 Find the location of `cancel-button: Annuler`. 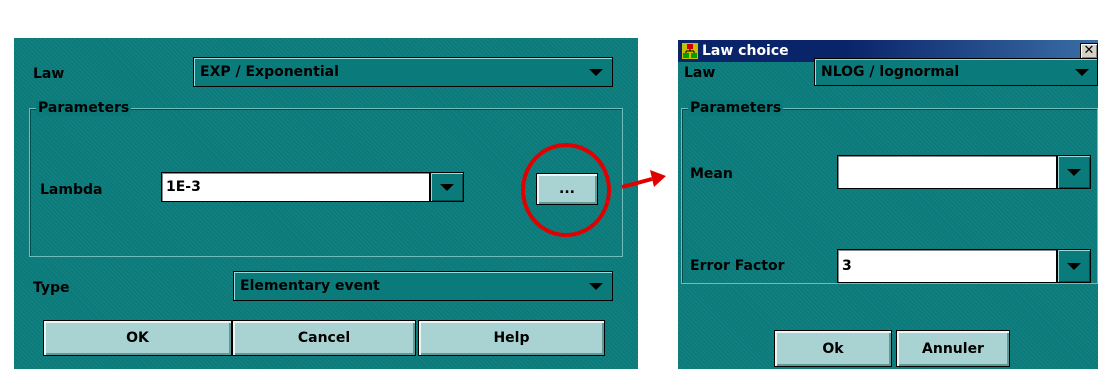

cancel-button: Annuler is located at coordinates (953, 348).